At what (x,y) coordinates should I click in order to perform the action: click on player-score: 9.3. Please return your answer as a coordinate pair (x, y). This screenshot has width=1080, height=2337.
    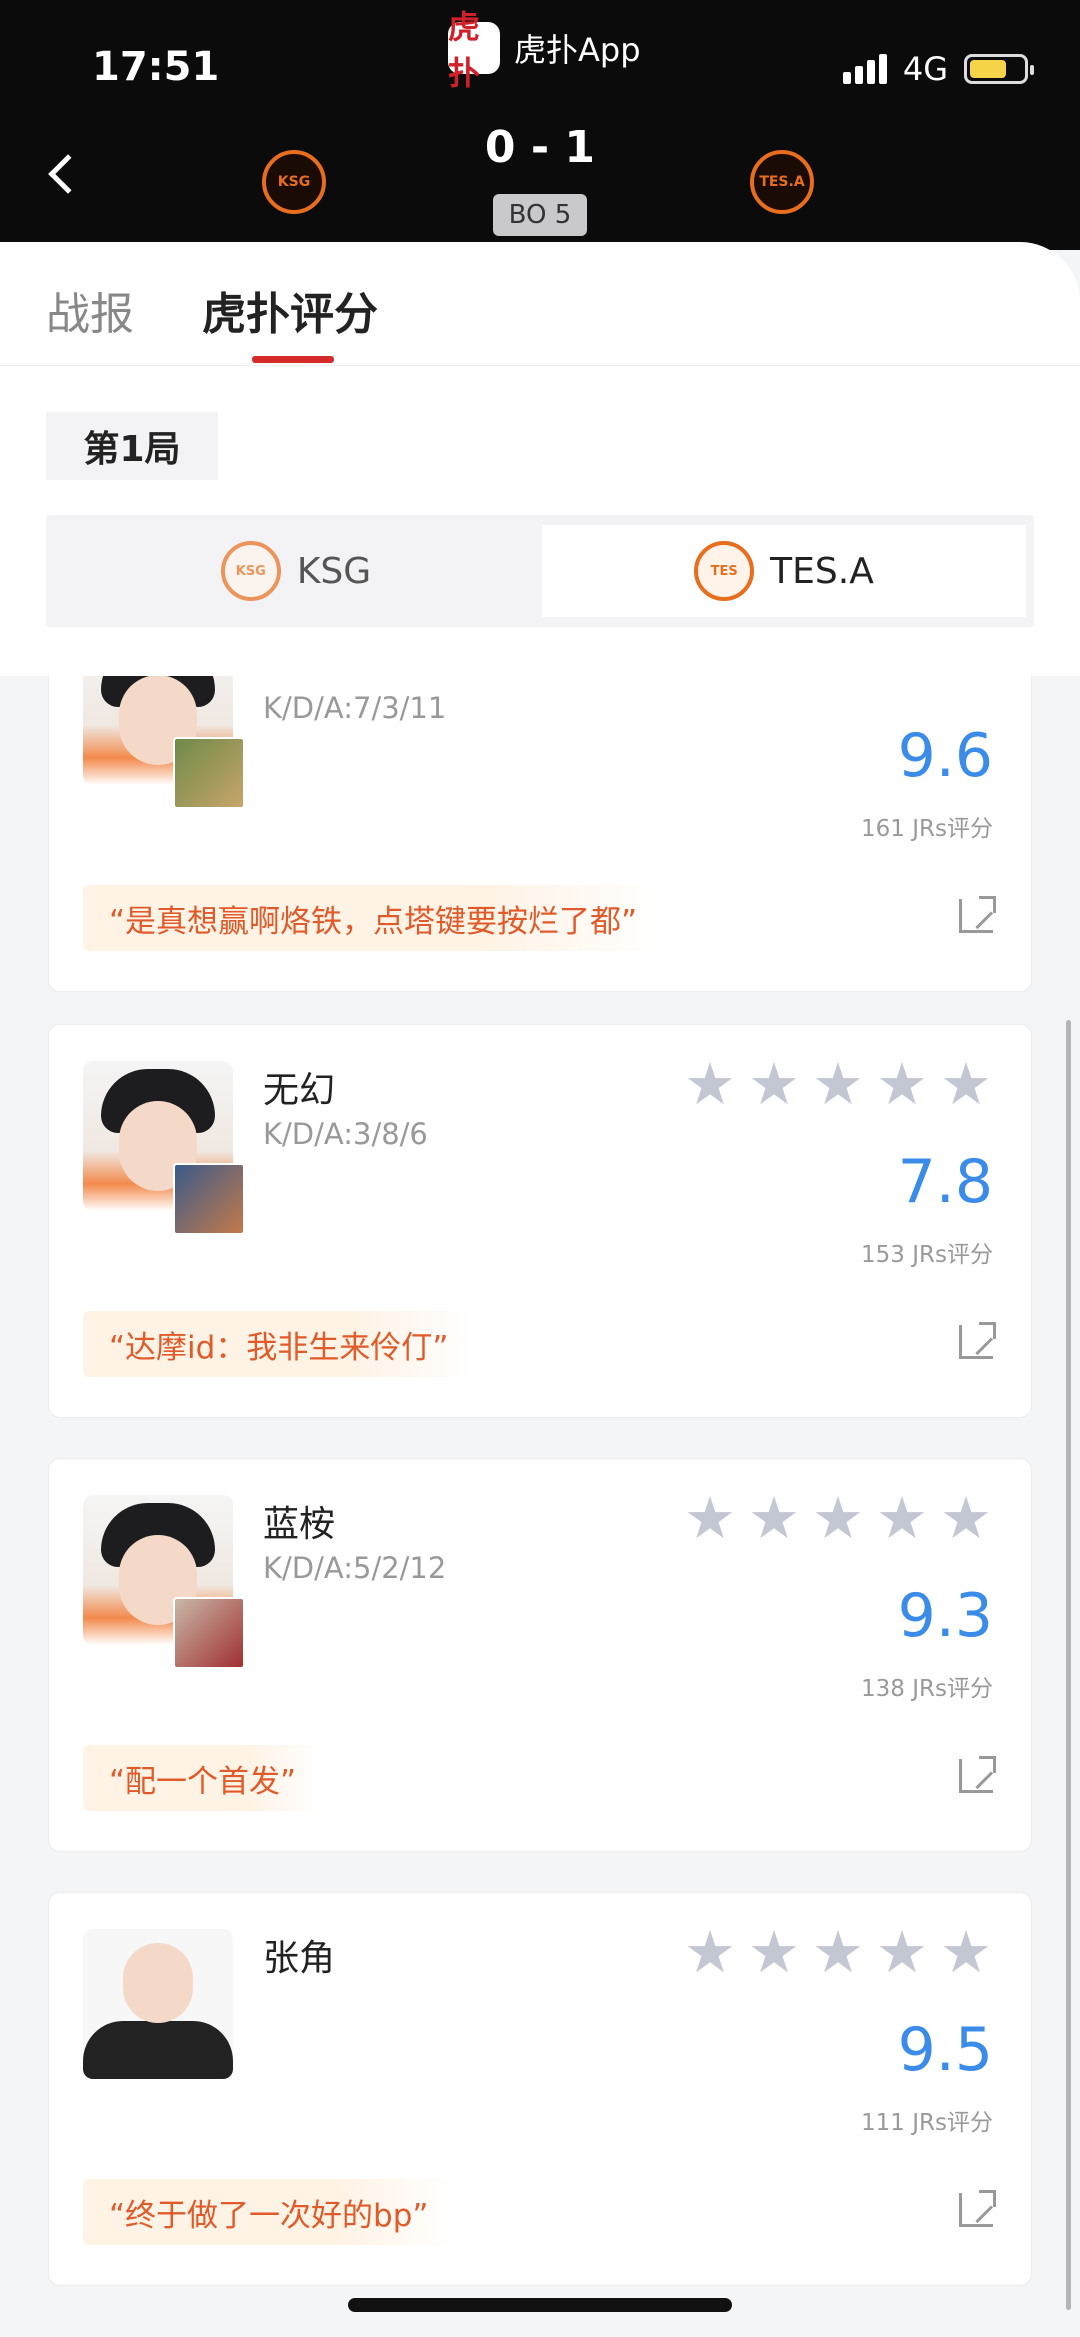
    Looking at the image, I should click on (945, 1616).